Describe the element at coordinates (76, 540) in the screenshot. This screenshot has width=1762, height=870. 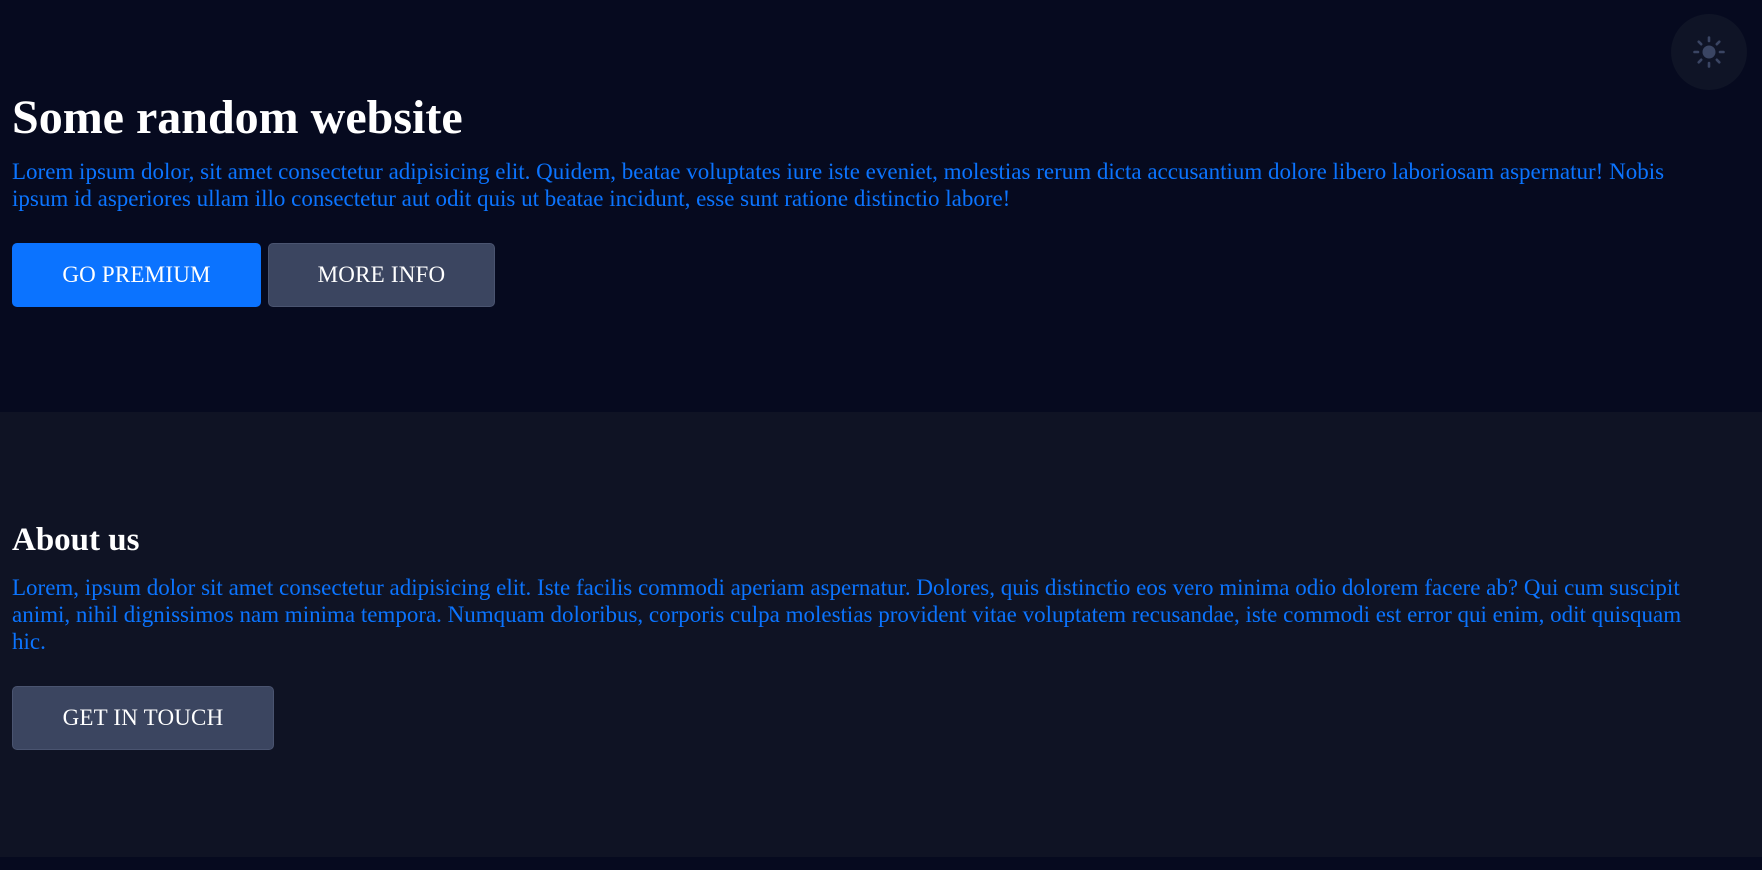
I see `about-title: About us` at that location.